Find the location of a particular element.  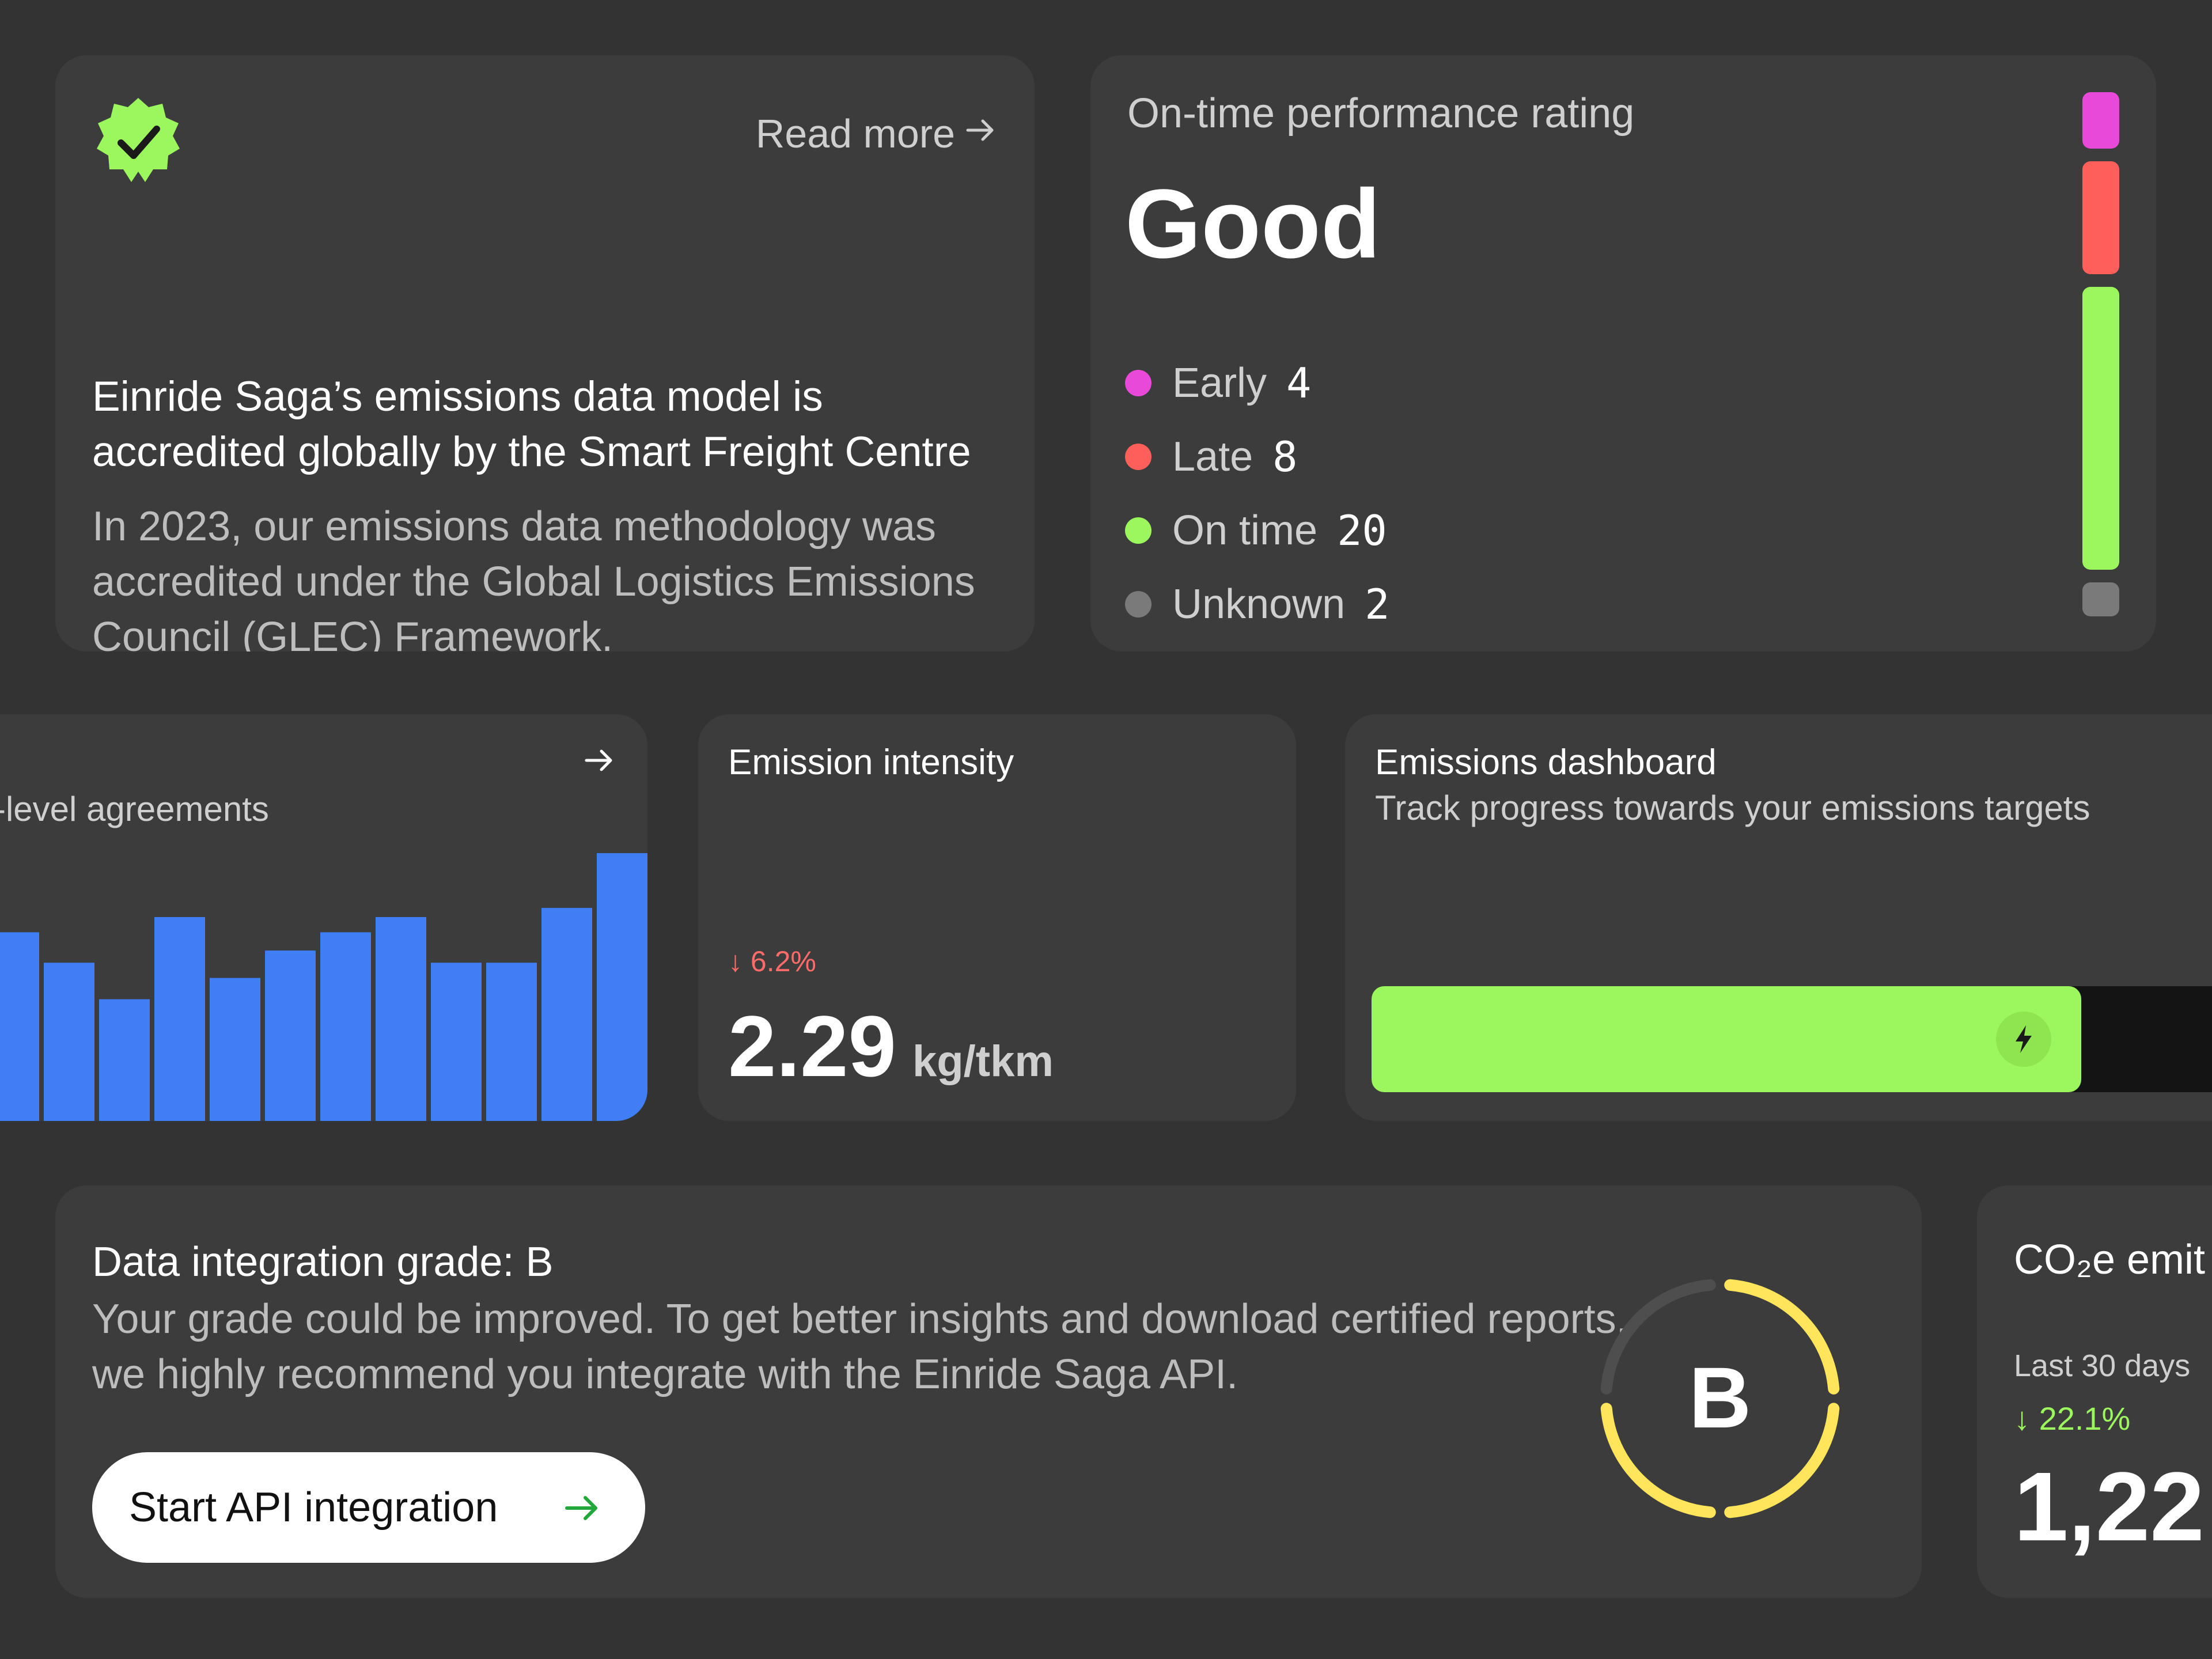

verified-badge-icon is located at coordinates (138, 142).